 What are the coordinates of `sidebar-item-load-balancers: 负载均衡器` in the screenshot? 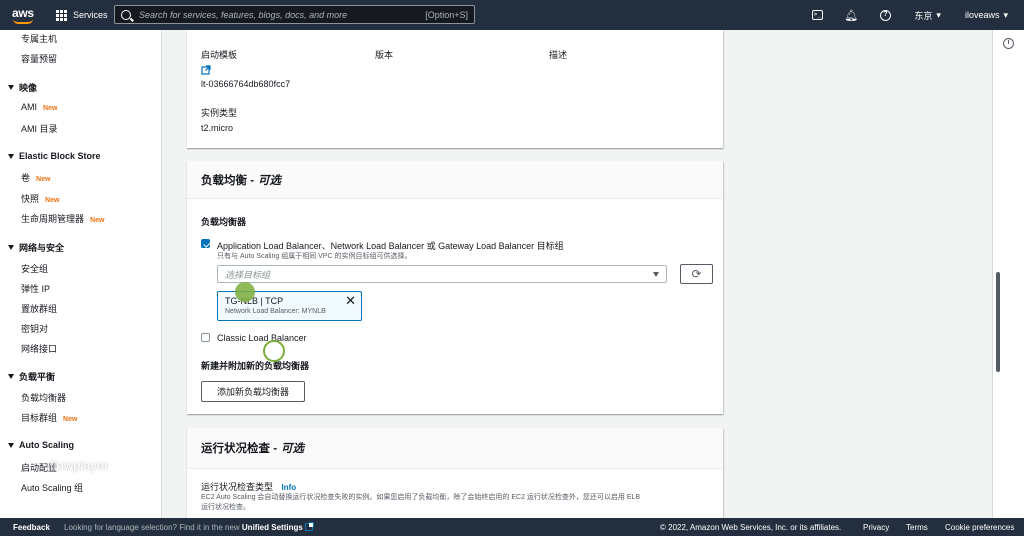 It's located at (43, 397).